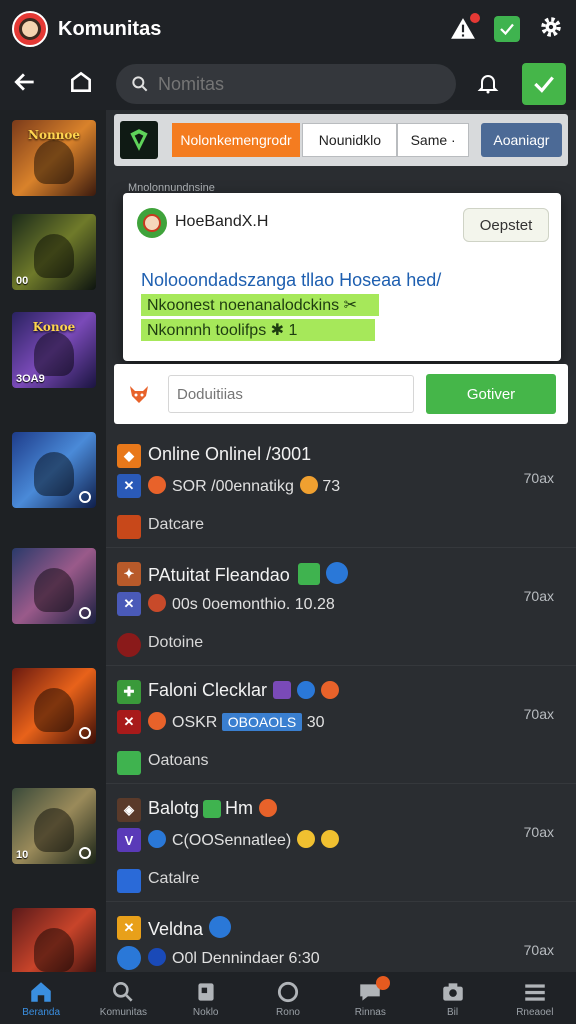 This screenshot has height=1024, width=576. I want to click on nav-item-circle: Rono, so click(288, 998).